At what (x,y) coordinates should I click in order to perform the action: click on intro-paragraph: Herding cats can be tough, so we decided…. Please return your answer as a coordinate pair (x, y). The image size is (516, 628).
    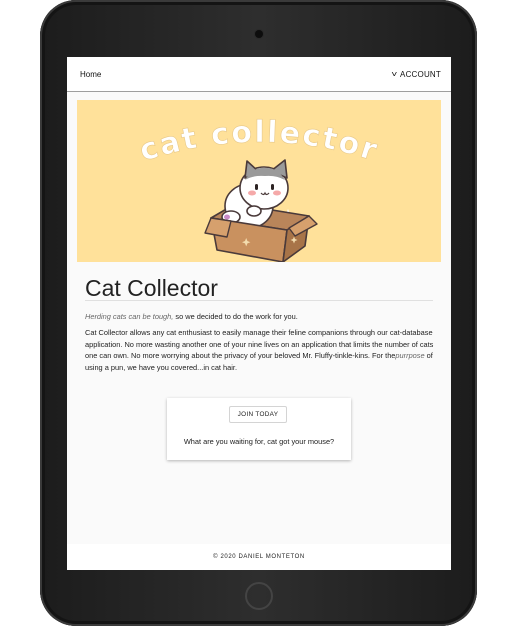
    Looking at the image, I should click on (260, 316).